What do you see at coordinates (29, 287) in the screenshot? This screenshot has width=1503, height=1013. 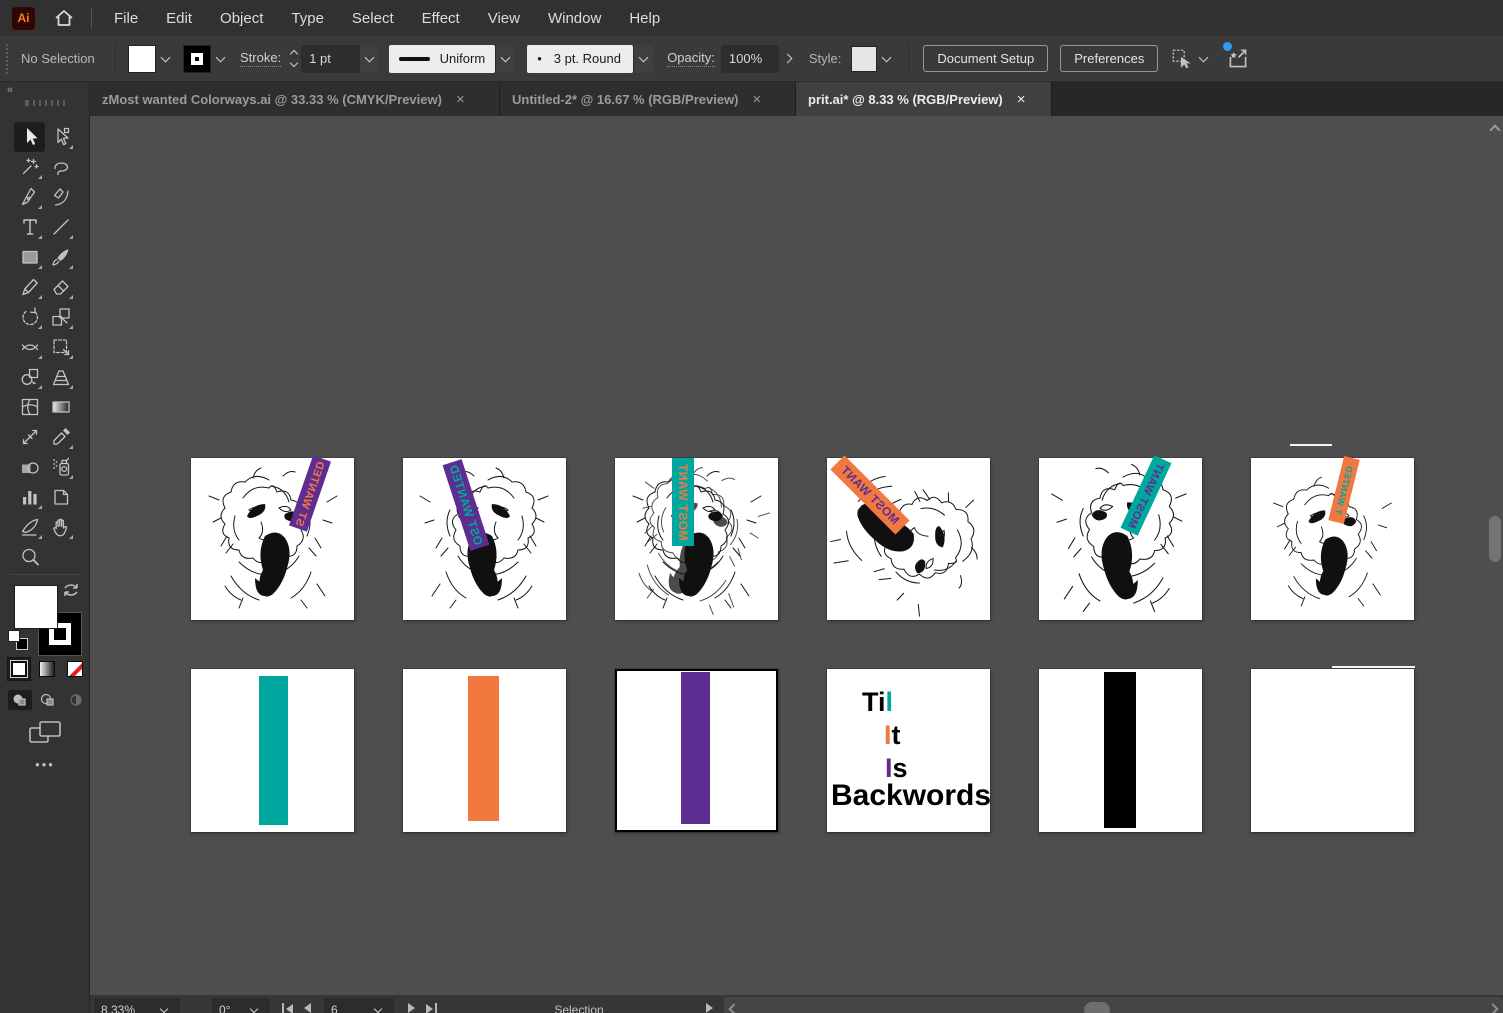 I see `shaper-tool` at bounding box center [29, 287].